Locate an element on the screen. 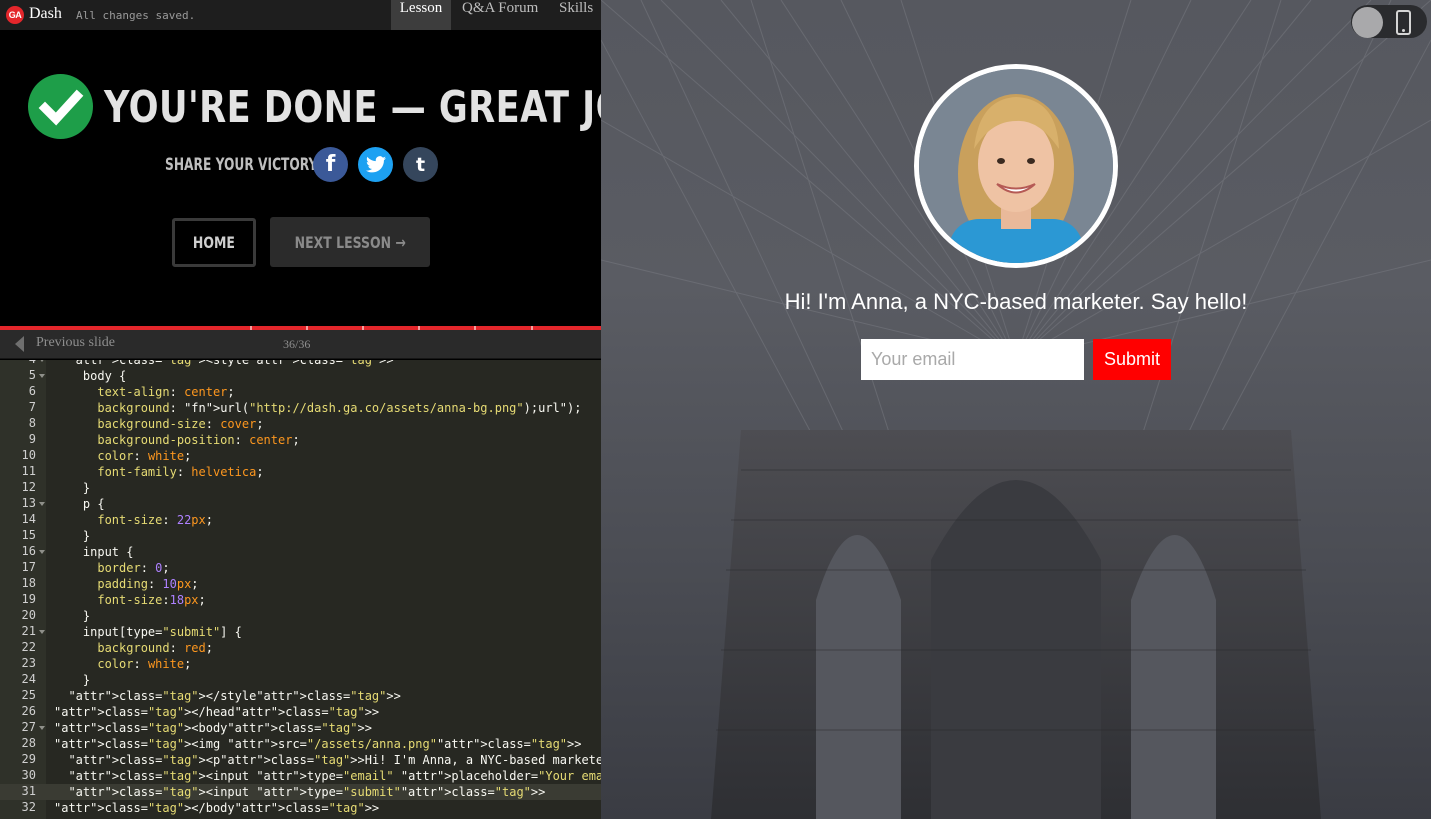 This screenshot has width=1431, height=819. code-text: font-family: helvetica; is located at coordinates (180, 472).